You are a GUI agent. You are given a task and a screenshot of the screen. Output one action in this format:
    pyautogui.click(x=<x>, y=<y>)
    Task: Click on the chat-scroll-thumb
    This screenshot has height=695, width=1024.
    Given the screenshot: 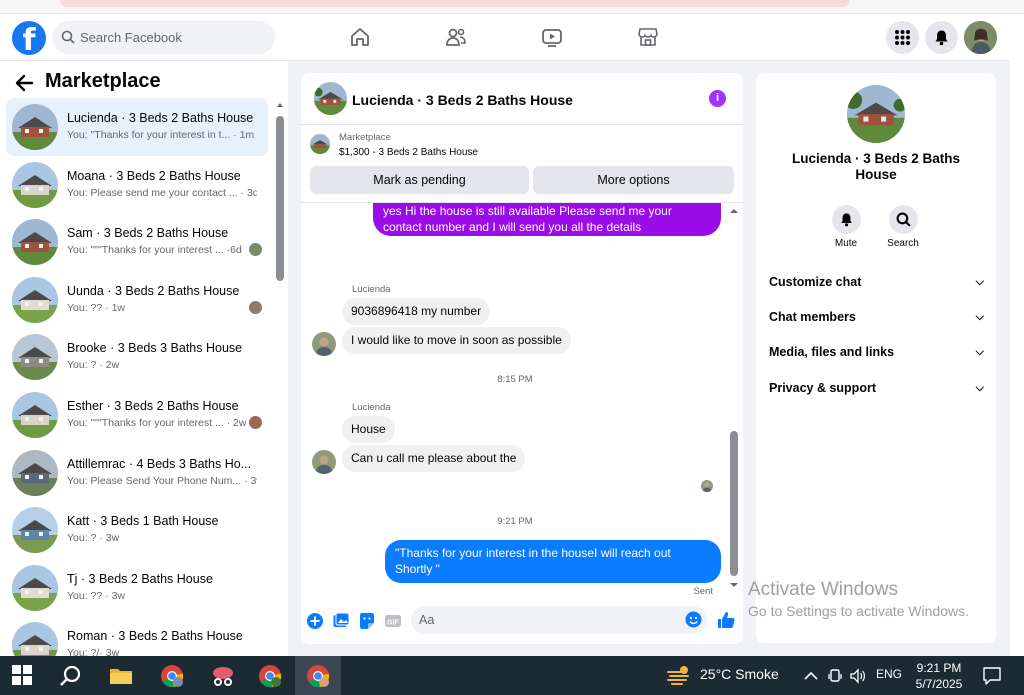 What is the action you would take?
    pyautogui.click(x=734, y=503)
    